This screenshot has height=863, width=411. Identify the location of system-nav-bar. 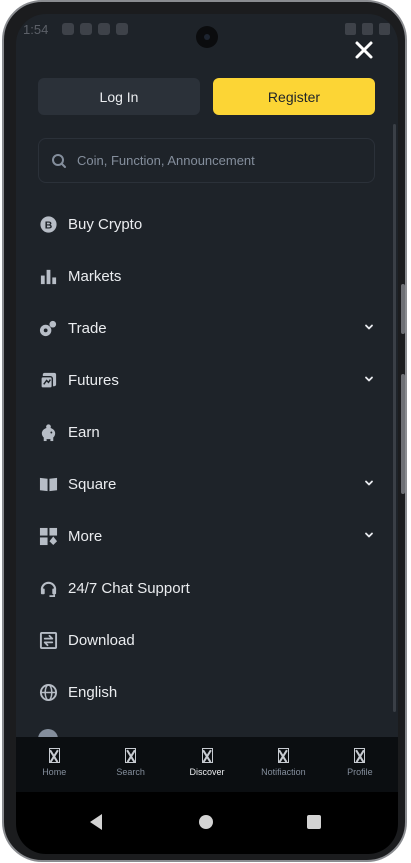
(207, 823).